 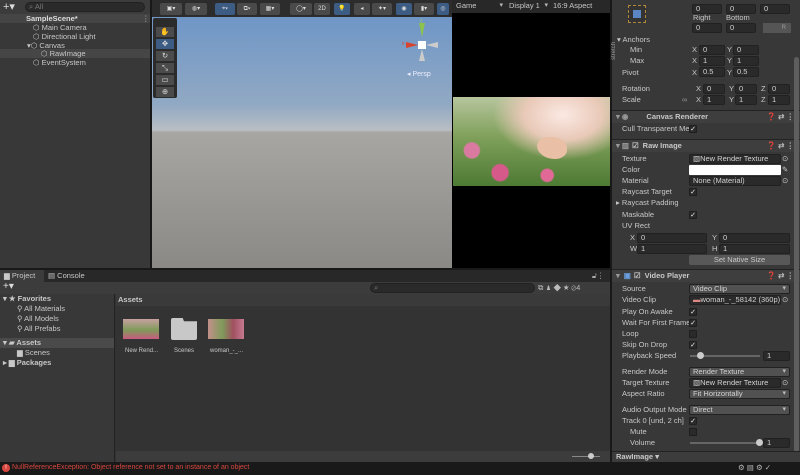 I want to click on folder-icon, so click(x=184, y=329).